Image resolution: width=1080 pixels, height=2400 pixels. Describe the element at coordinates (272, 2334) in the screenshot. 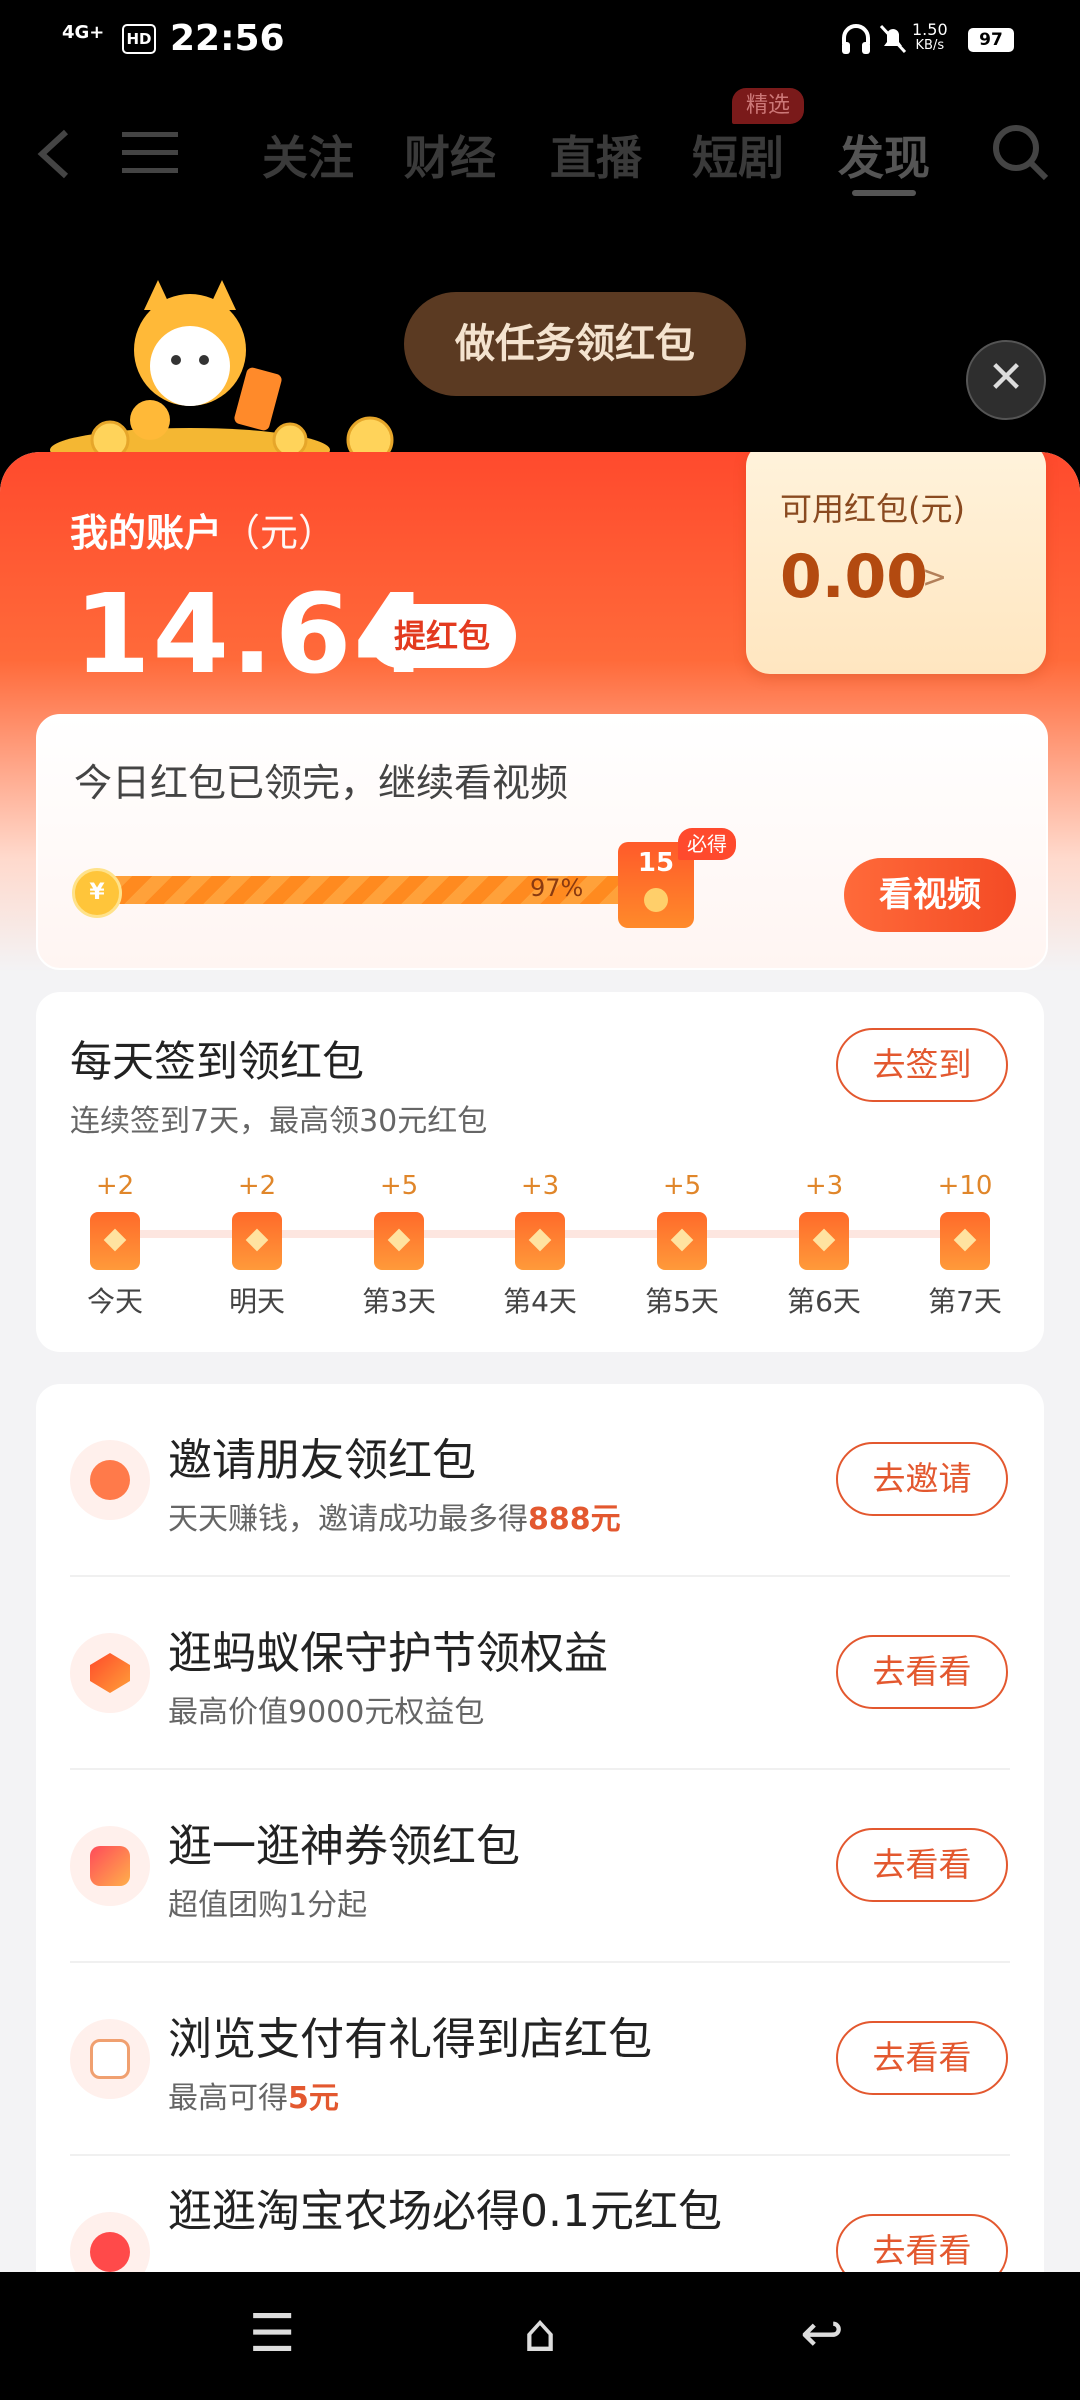

I see `recent-apps-button: ☰` at that location.